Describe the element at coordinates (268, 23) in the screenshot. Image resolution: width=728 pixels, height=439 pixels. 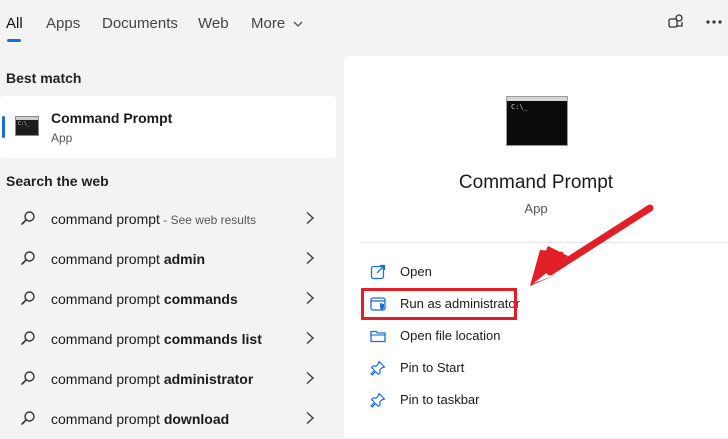
I see `tab-more-label: More` at that location.